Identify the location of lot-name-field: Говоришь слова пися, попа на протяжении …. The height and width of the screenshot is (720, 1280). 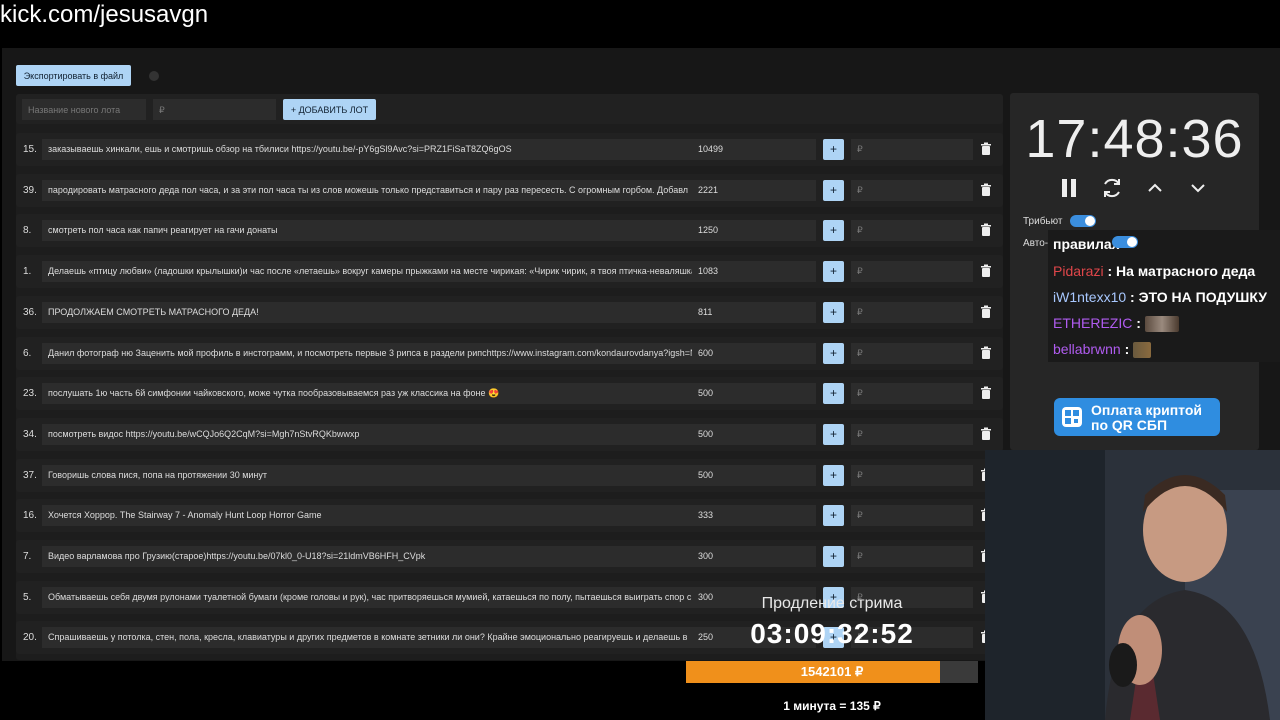
(371, 475).